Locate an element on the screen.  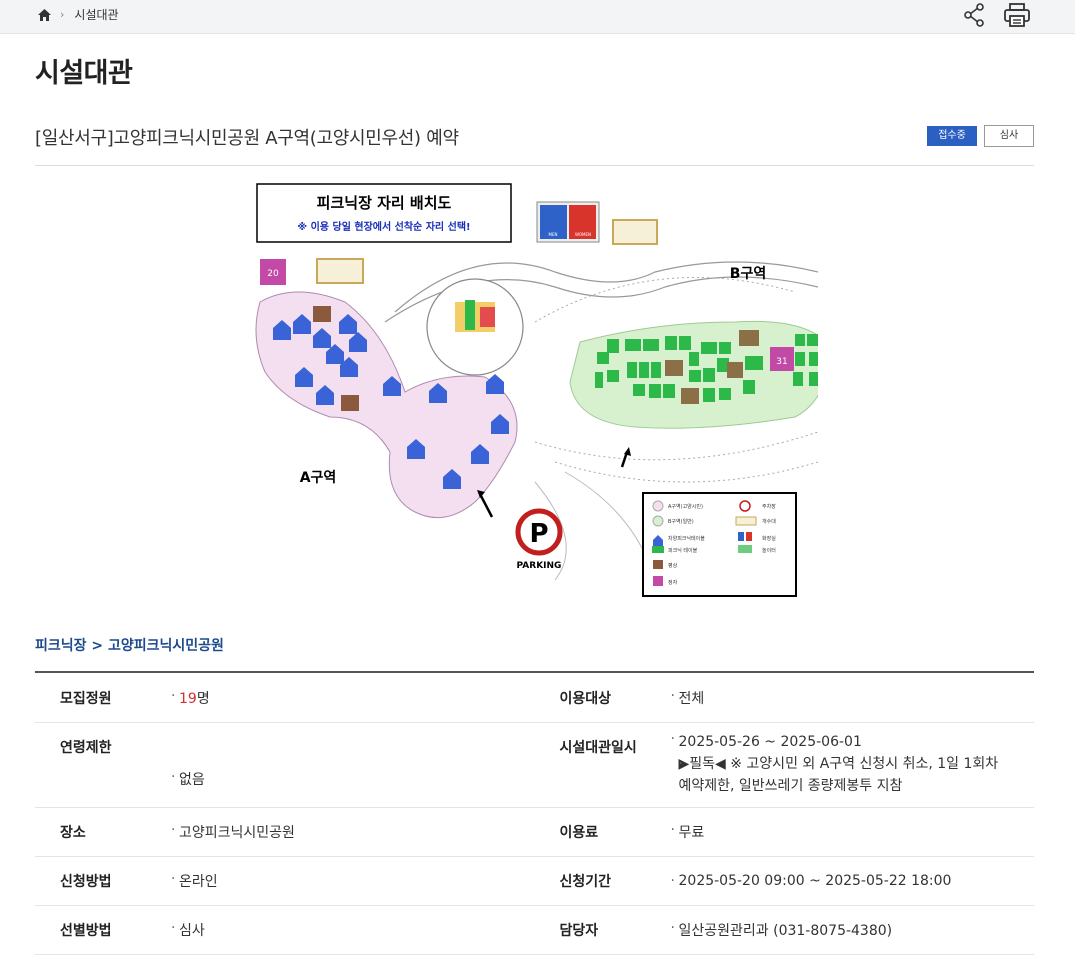
facility-header: [일산서구]고양피크닉시민공원 A구역(고양시민우선) 예약 접수중 심사 is located at coordinates (534, 145).